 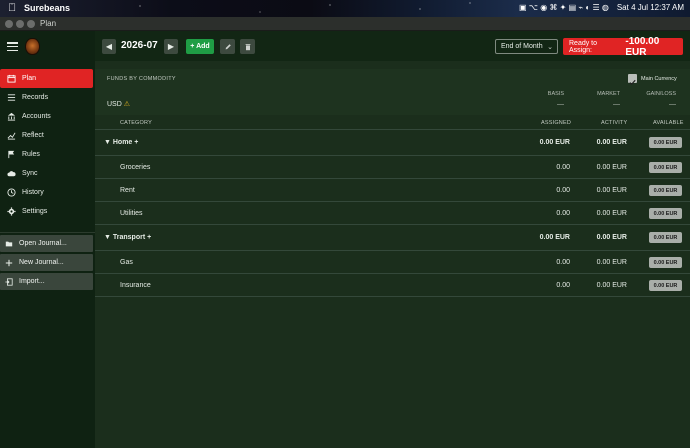 I want to click on group-label: Home, so click(x=122, y=142).